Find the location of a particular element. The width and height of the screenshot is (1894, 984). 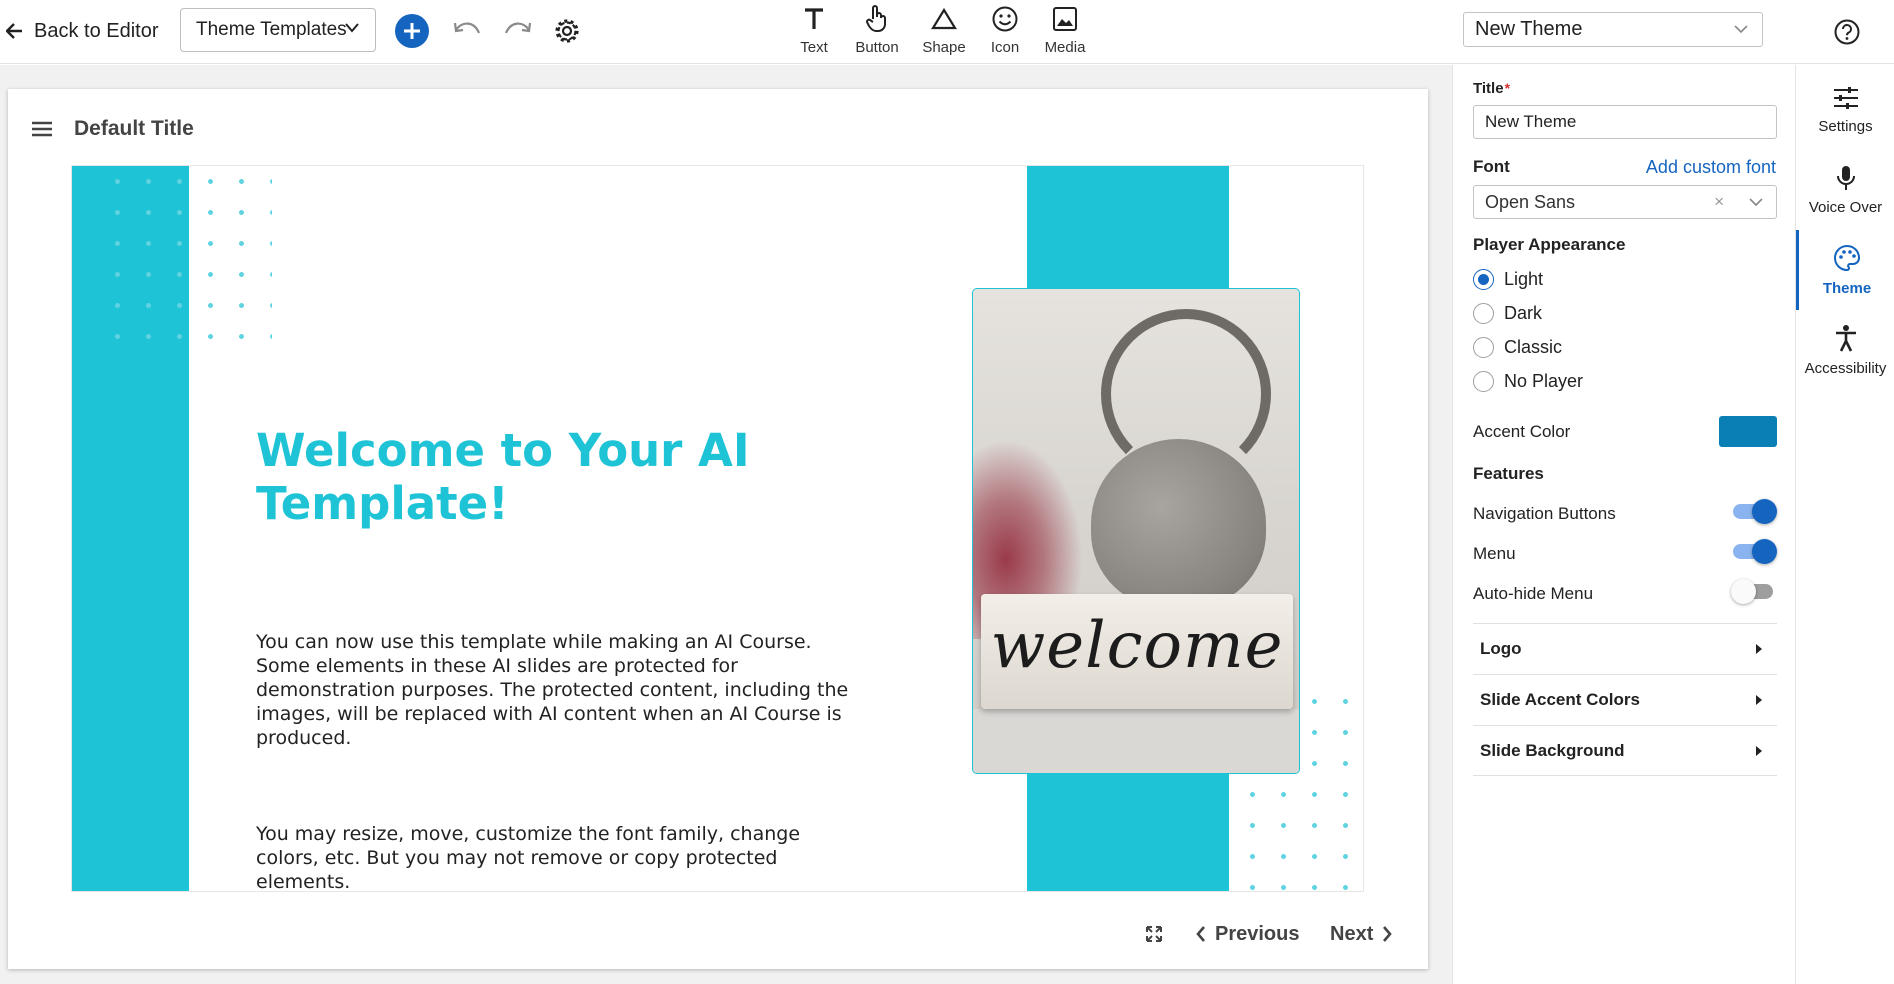

theme-templates-dropdown: Theme Templates is located at coordinates (278, 30).